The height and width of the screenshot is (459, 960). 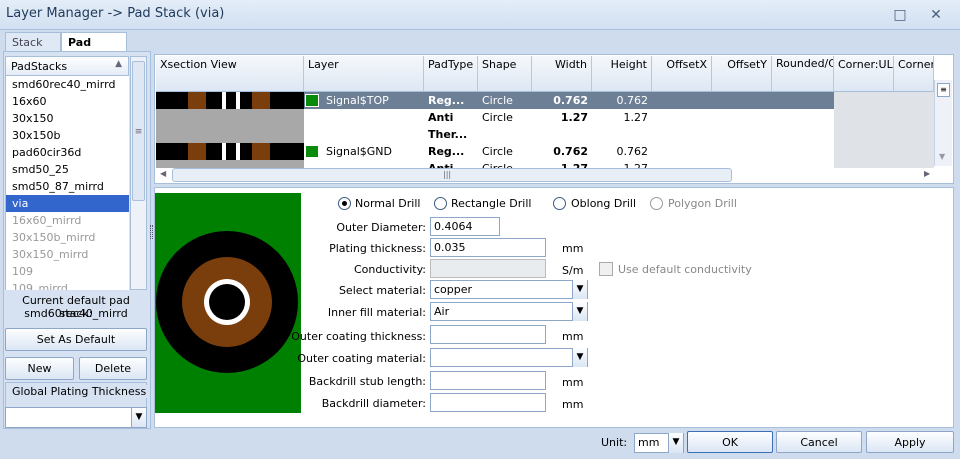 I want to click on oblong-drill-label: Oblong Drill, so click(x=603, y=203).